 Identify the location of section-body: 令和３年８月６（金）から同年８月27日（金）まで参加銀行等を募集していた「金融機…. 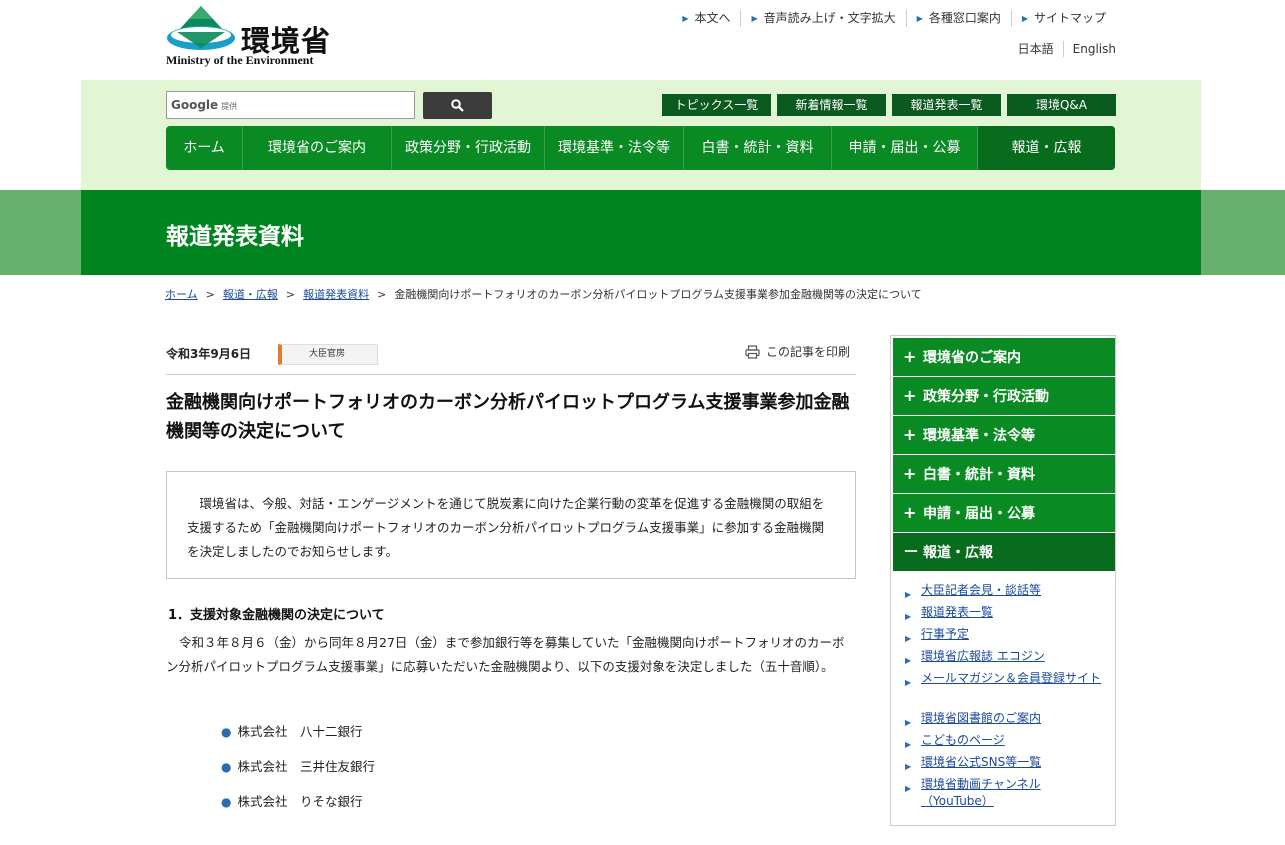
(505, 654).